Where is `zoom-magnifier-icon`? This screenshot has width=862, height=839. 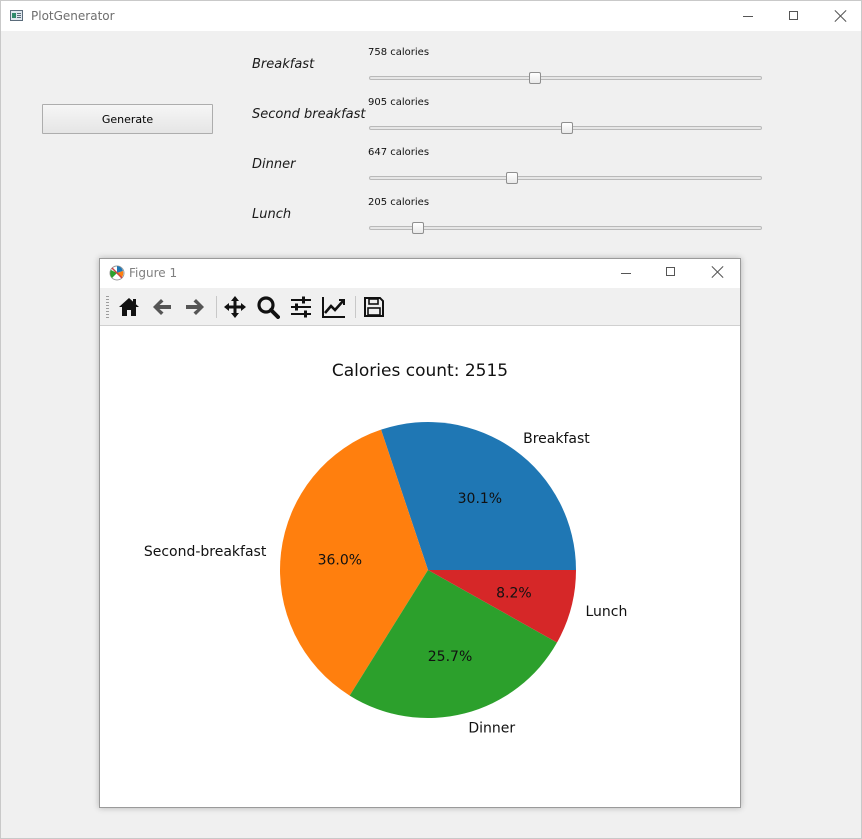
zoom-magnifier-icon is located at coordinates (268, 307).